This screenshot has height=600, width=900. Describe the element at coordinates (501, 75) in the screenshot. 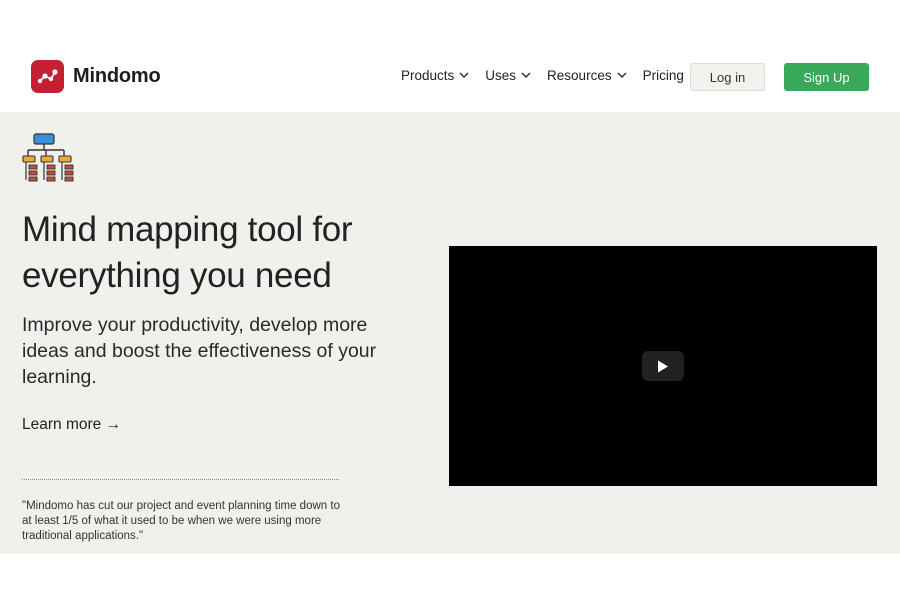

I see `nav-item-label: Uses` at that location.